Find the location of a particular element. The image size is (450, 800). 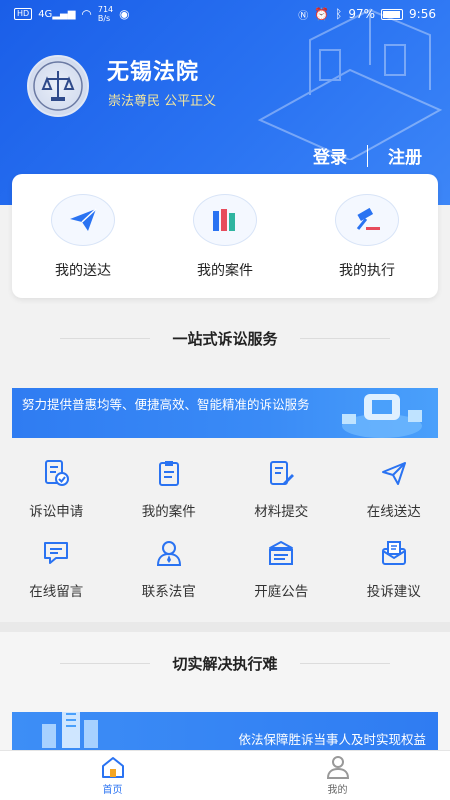

service-court-announcement: 开庭公告 is located at coordinates (281, 569).